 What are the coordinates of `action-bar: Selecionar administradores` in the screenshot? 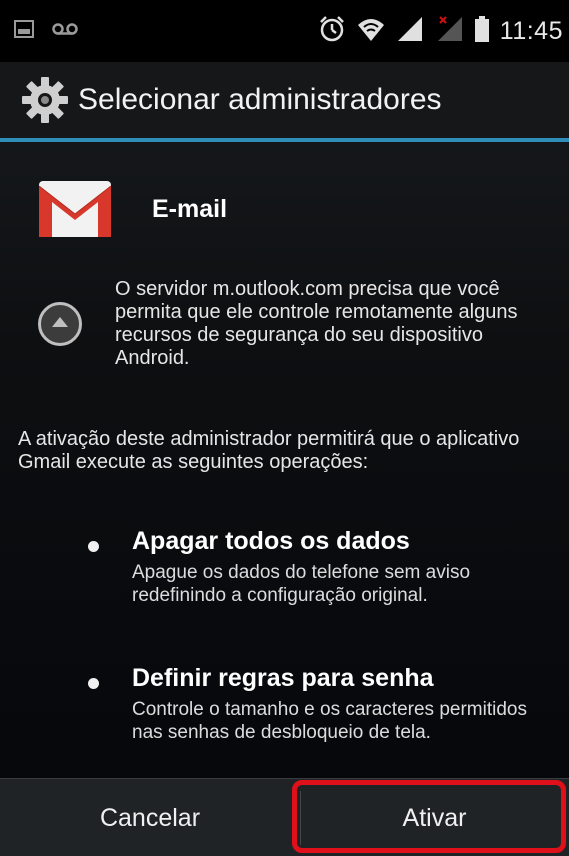 It's located at (284, 100).